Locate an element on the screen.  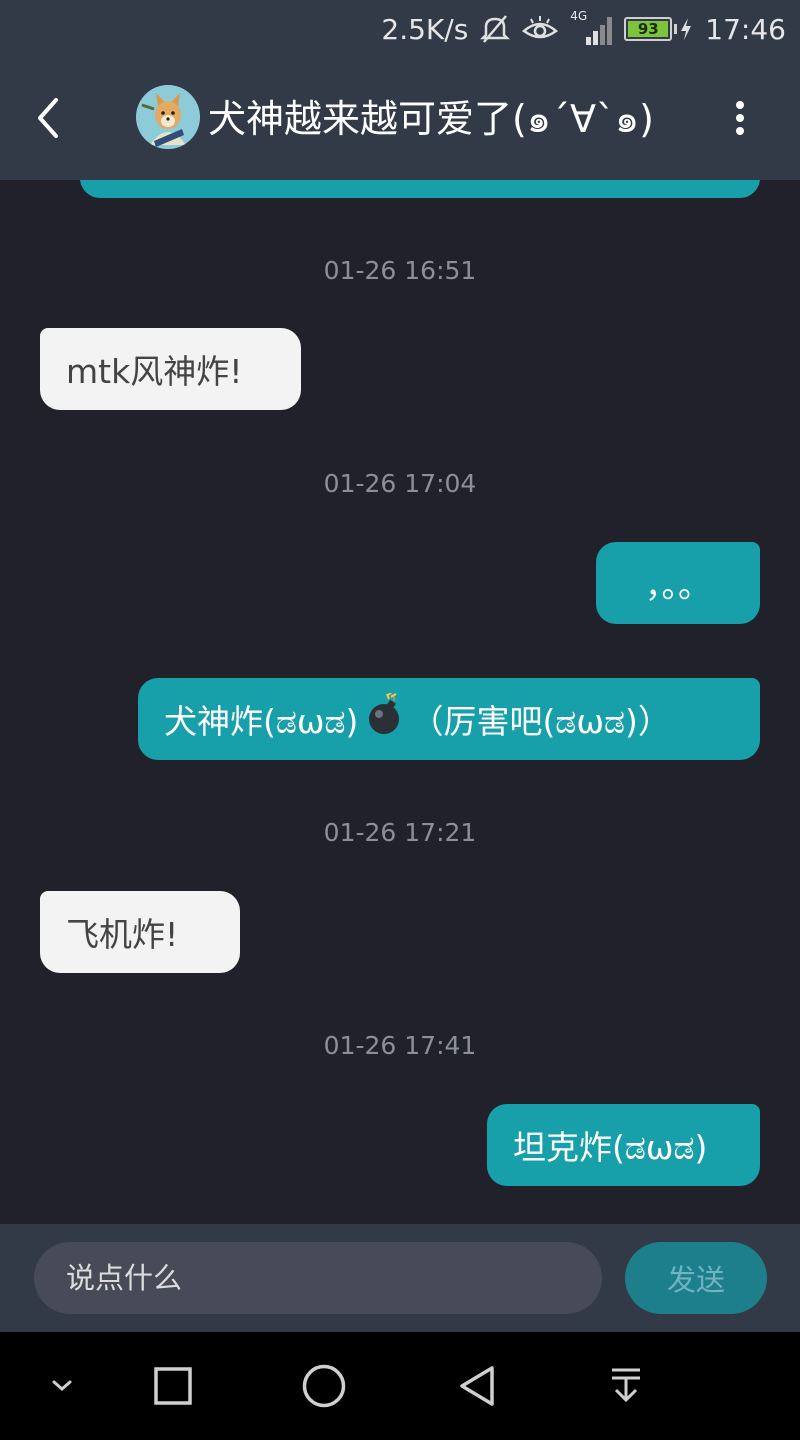
charging-icon is located at coordinates (686, 29).